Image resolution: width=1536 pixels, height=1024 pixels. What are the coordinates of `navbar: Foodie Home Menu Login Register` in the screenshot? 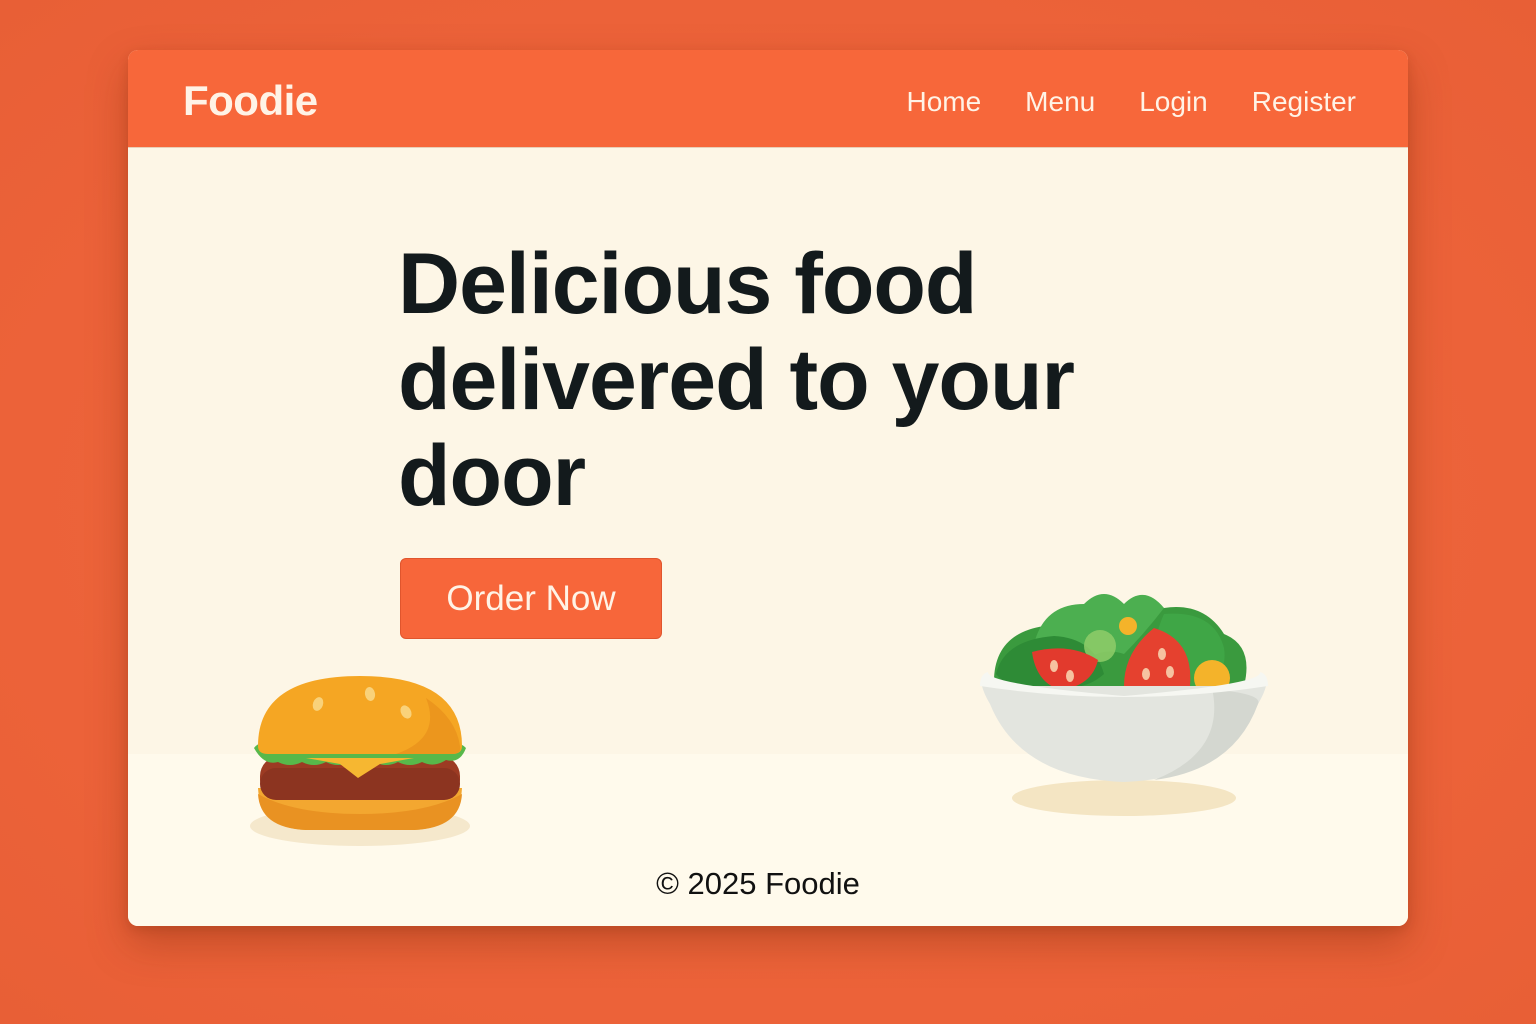 It's located at (768, 99).